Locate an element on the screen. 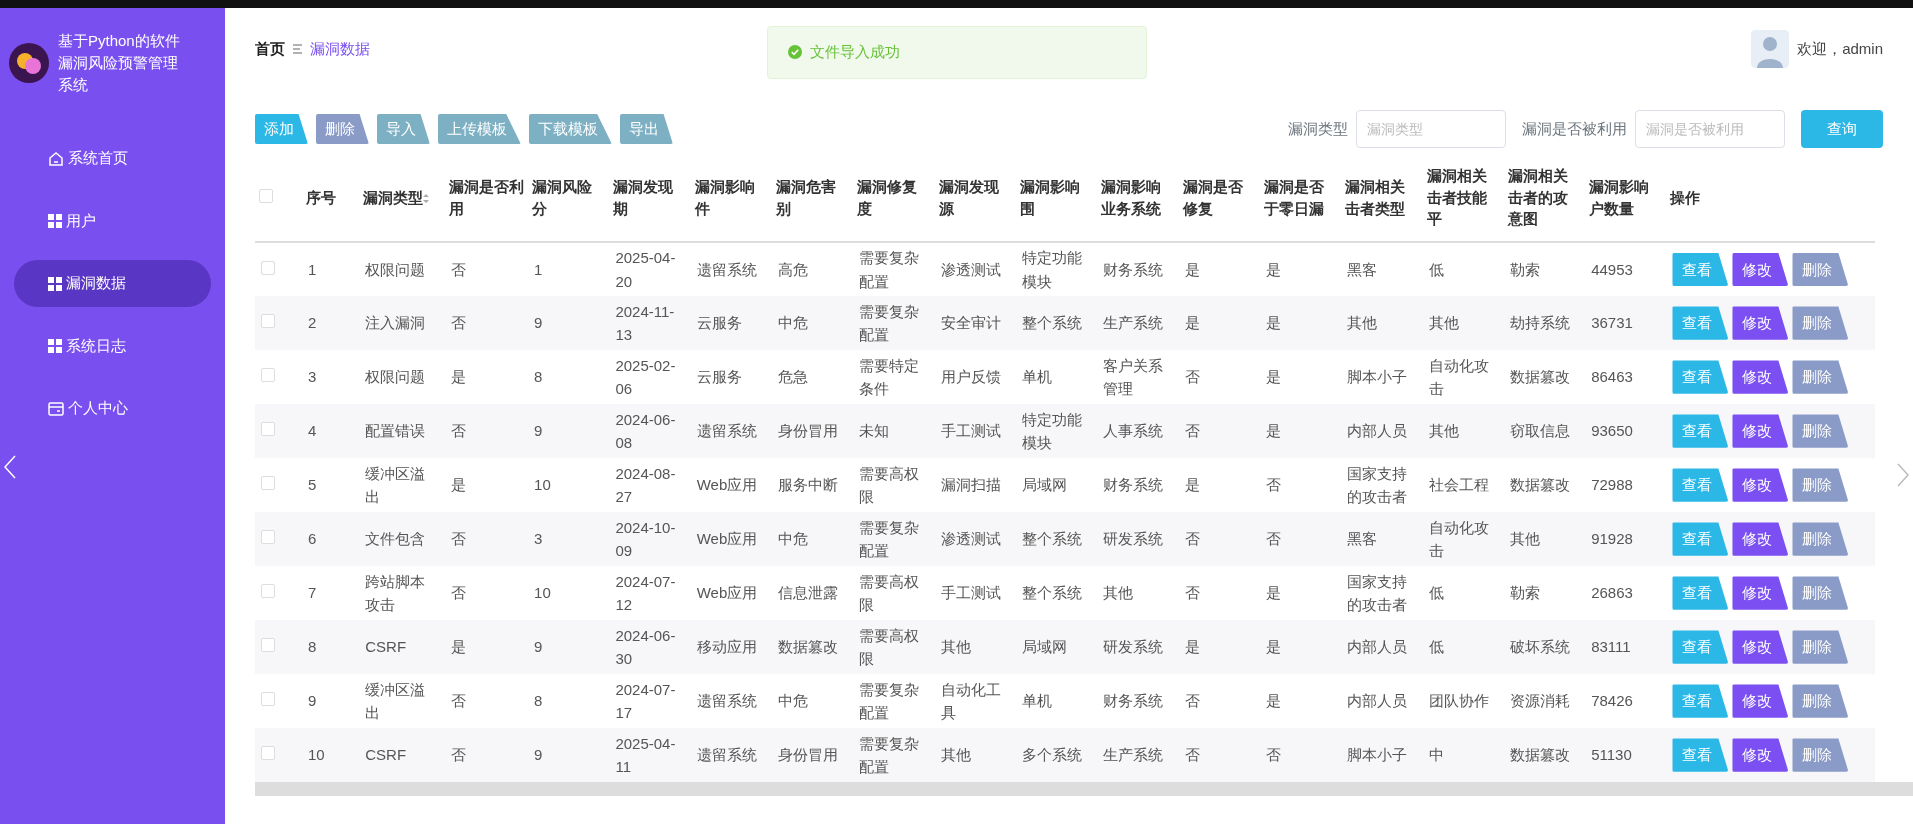  search-button: 查询 is located at coordinates (1842, 129).